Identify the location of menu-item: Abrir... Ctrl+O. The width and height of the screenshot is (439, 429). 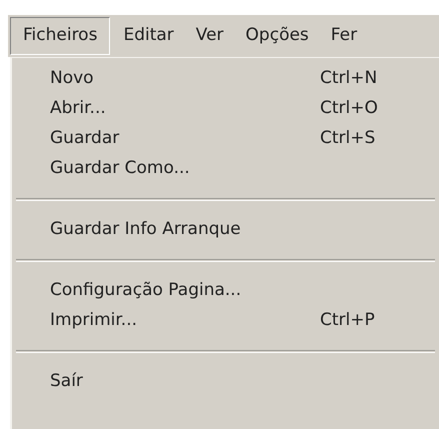
(225, 109).